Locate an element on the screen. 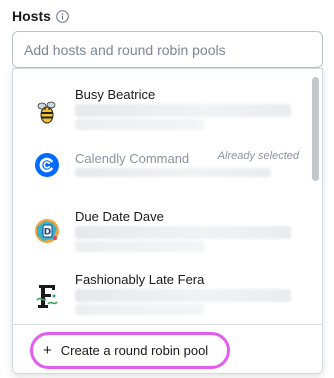 Image resolution: width=334 pixels, height=378 pixels. list-item: Due Date Dave D is located at coordinates (161, 226).